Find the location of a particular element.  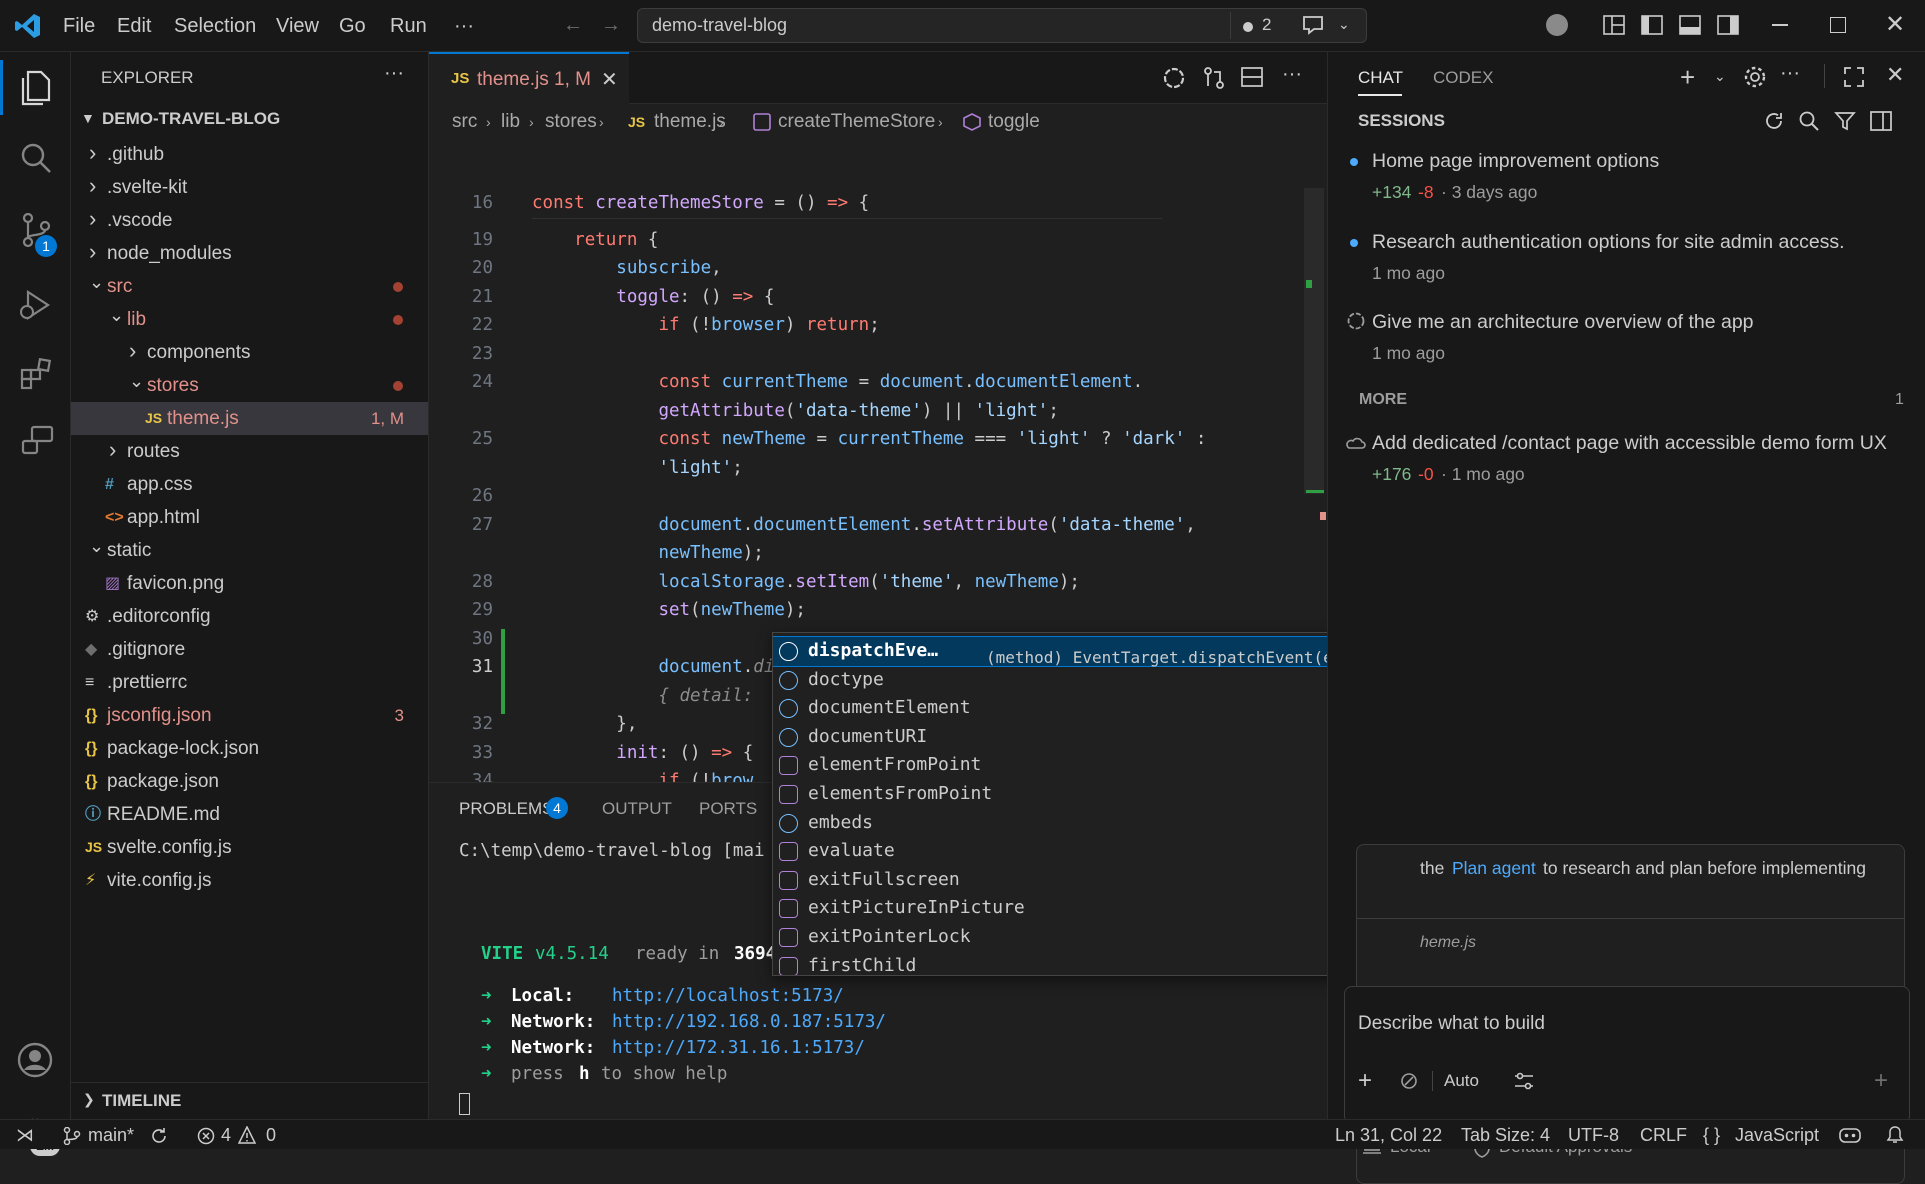

tree-item: › .svelte-kit is located at coordinates (249, 187).